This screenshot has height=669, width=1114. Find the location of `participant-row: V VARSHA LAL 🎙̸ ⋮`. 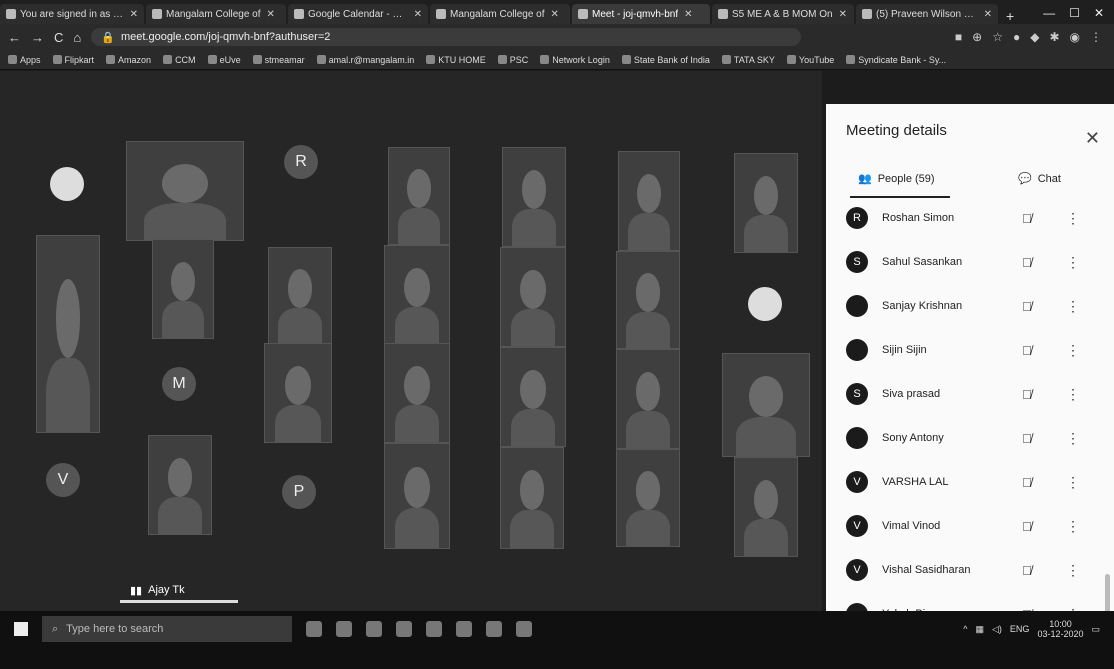

participant-row: V VARSHA LAL 🎙̸ ⋮ is located at coordinates (970, 482).